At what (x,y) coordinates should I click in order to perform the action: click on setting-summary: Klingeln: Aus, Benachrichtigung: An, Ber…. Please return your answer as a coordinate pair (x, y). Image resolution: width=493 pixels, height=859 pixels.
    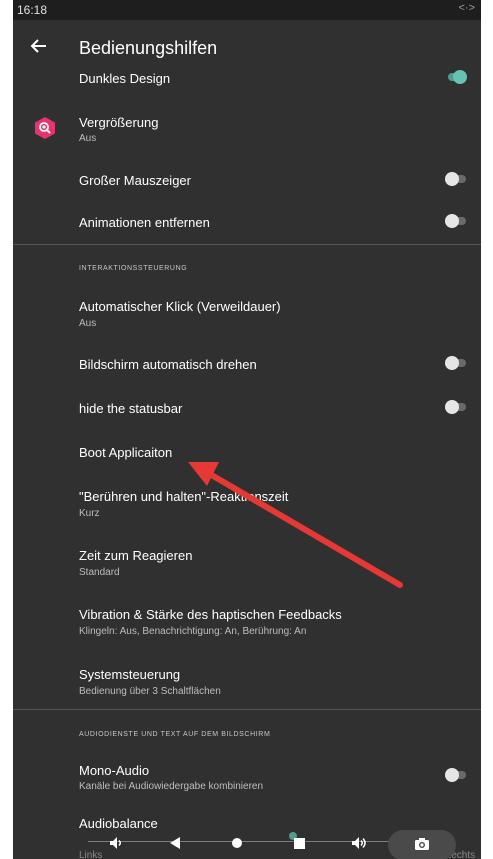
    Looking at the image, I should click on (193, 631).